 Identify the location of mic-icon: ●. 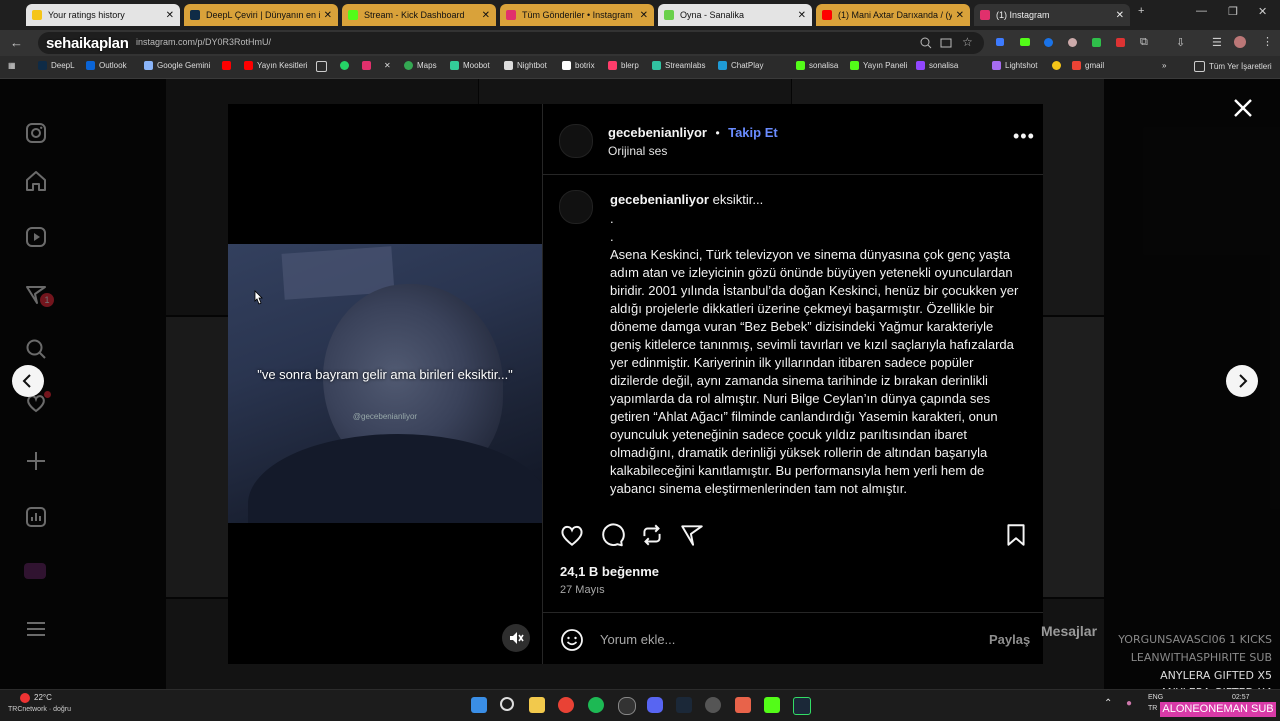
(1129, 703).